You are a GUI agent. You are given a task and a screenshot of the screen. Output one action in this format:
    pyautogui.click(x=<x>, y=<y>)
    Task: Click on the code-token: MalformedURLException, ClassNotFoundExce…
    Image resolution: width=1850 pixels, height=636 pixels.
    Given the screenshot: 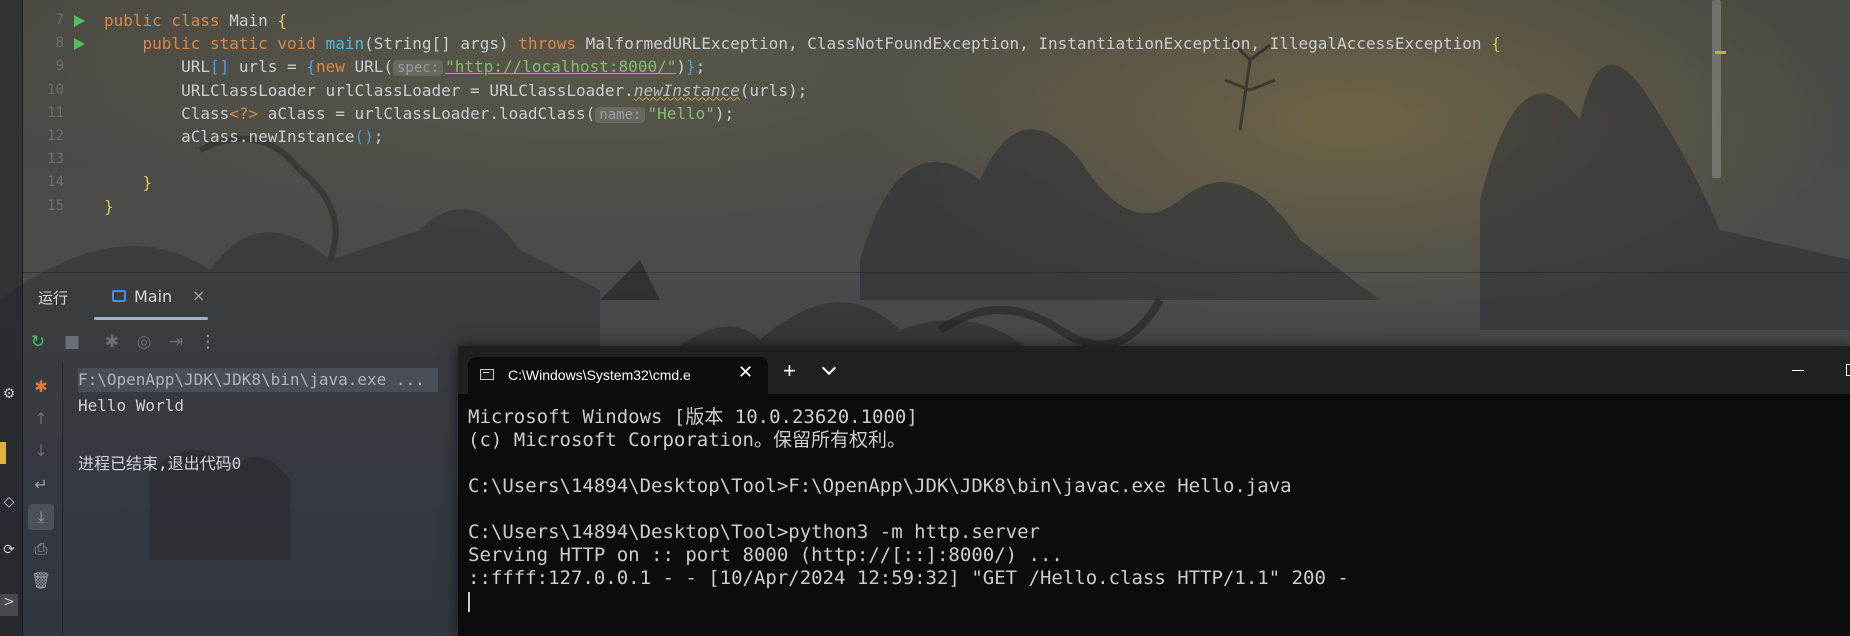 What is the action you would take?
    pyautogui.click(x=1038, y=44)
    